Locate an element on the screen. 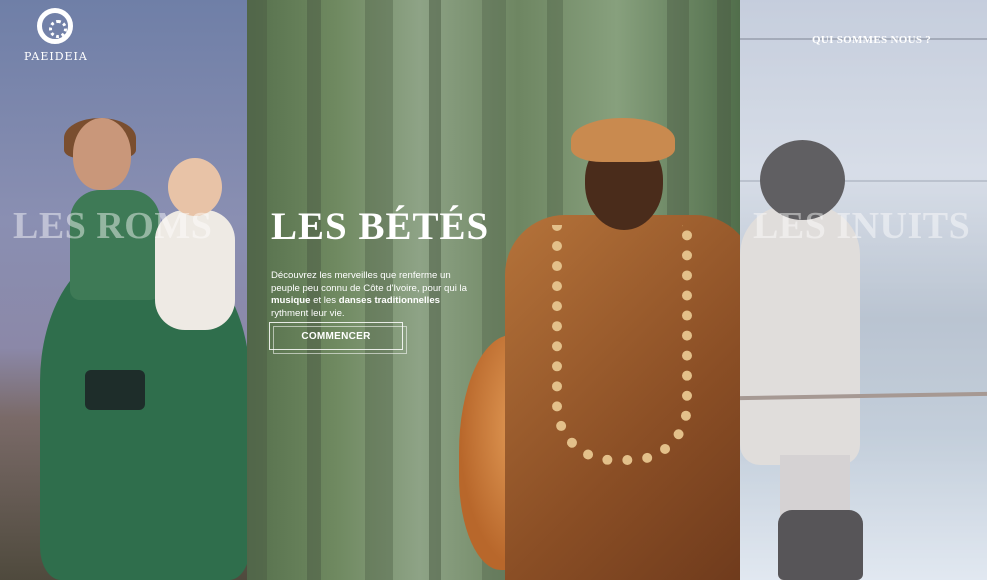  description-bold-musique: musique is located at coordinates (291, 300).